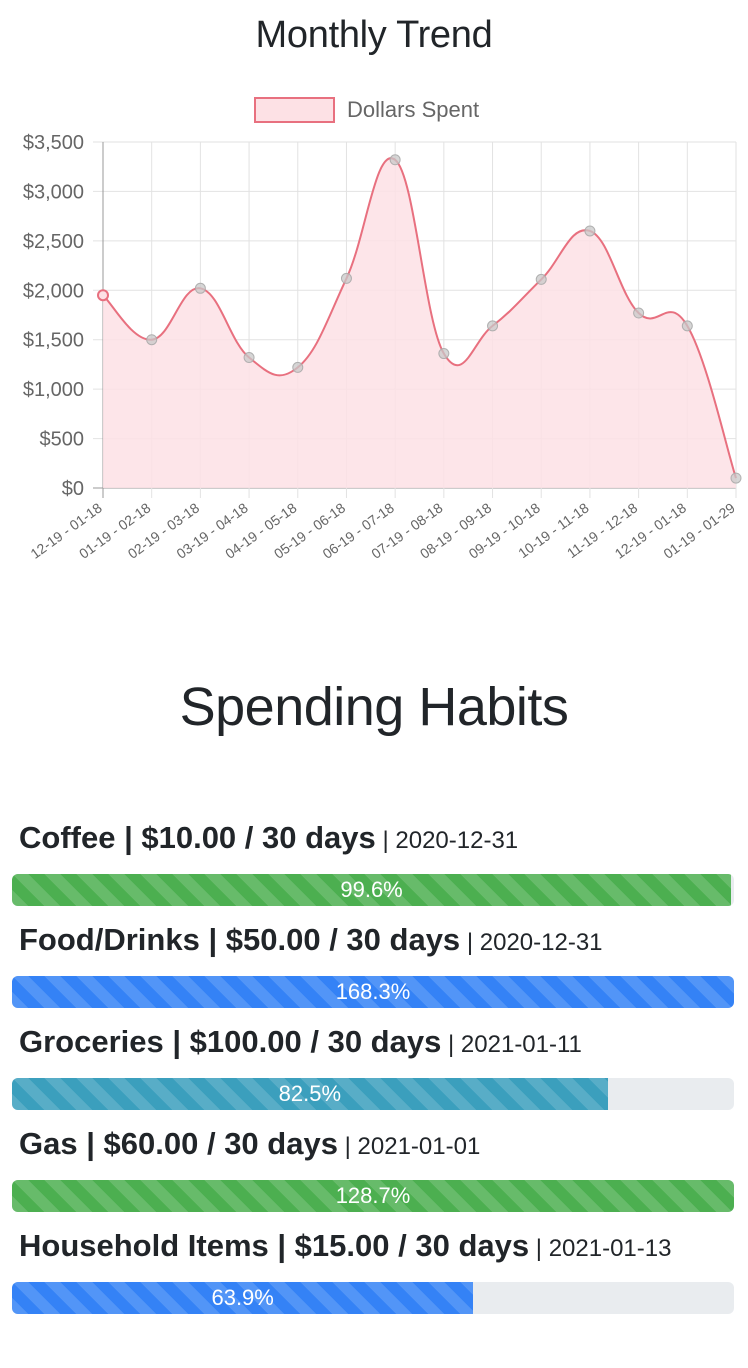 This screenshot has width=748, height=1368. Describe the element at coordinates (53, 341) in the screenshot. I see `y-tick-label: $1,500` at that location.